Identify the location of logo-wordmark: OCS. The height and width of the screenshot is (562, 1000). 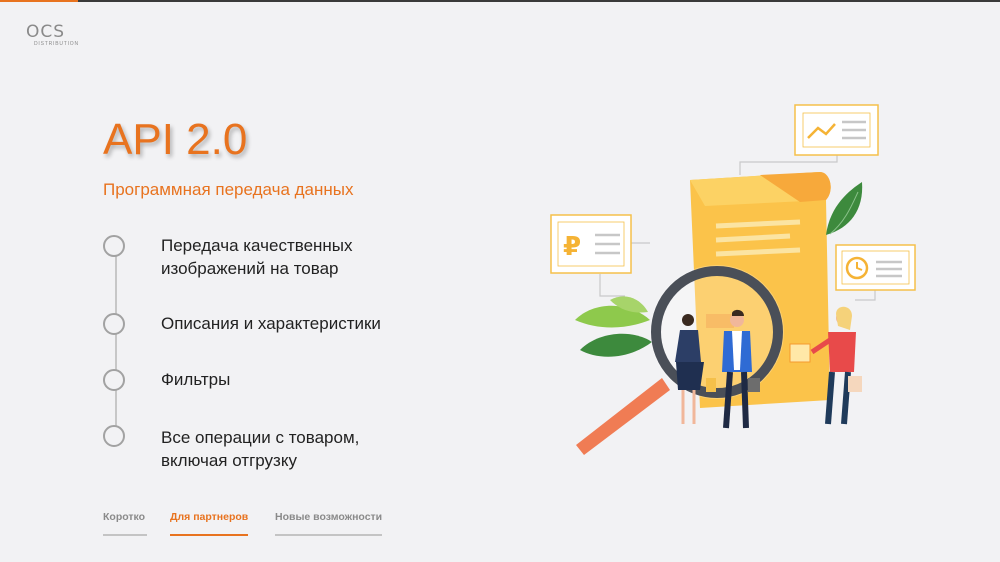
(46, 32).